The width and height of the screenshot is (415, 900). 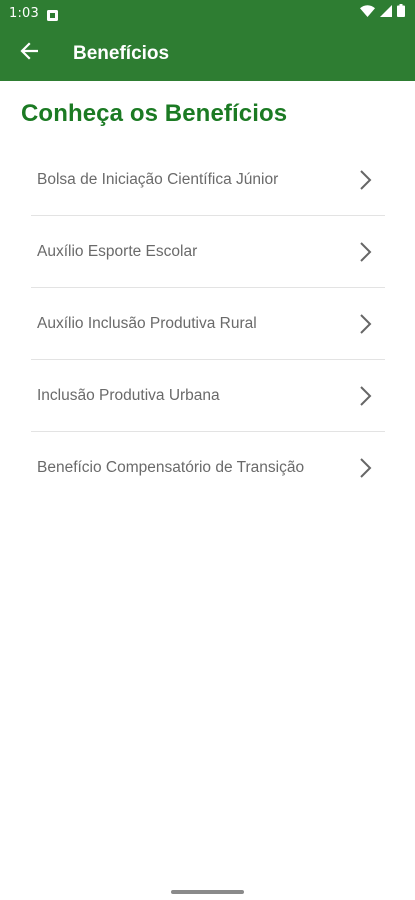 What do you see at coordinates (171, 467) in the screenshot?
I see `benefit-label: Benefício Compensatório de Transição` at bounding box center [171, 467].